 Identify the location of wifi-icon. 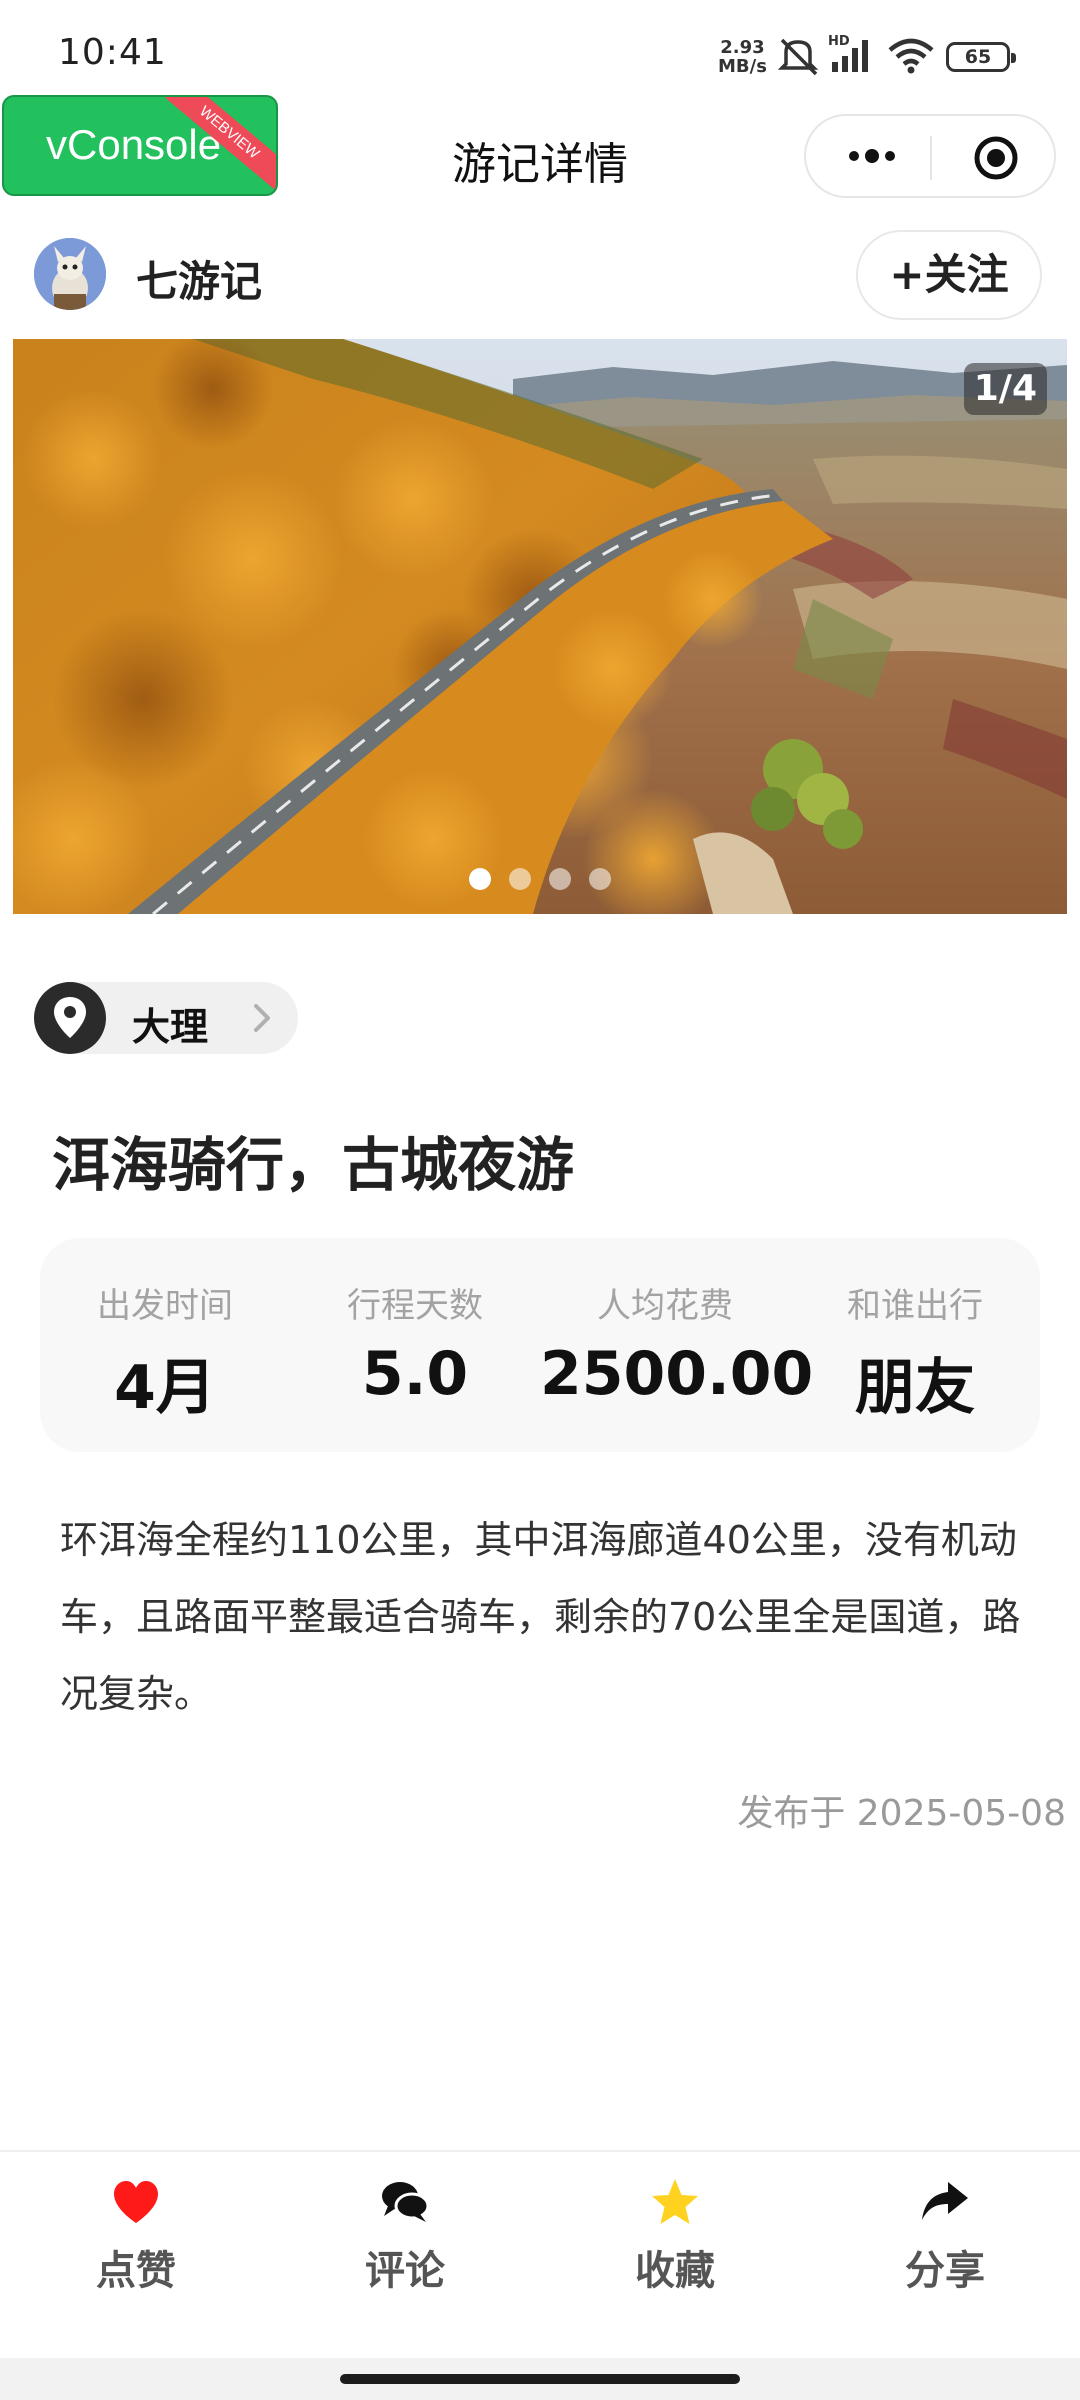
(911, 56).